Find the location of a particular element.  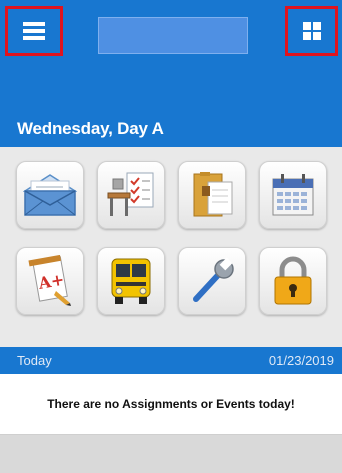

classroom-desk-icon is located at coordinates (130, 194).